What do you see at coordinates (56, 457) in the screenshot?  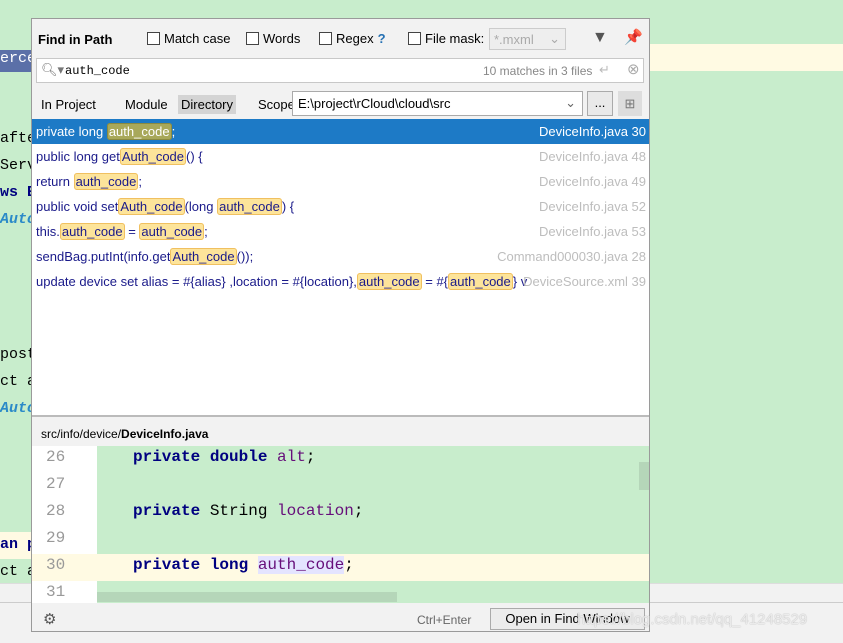 I see `line-number: 26` at bounding box center [56, 457].